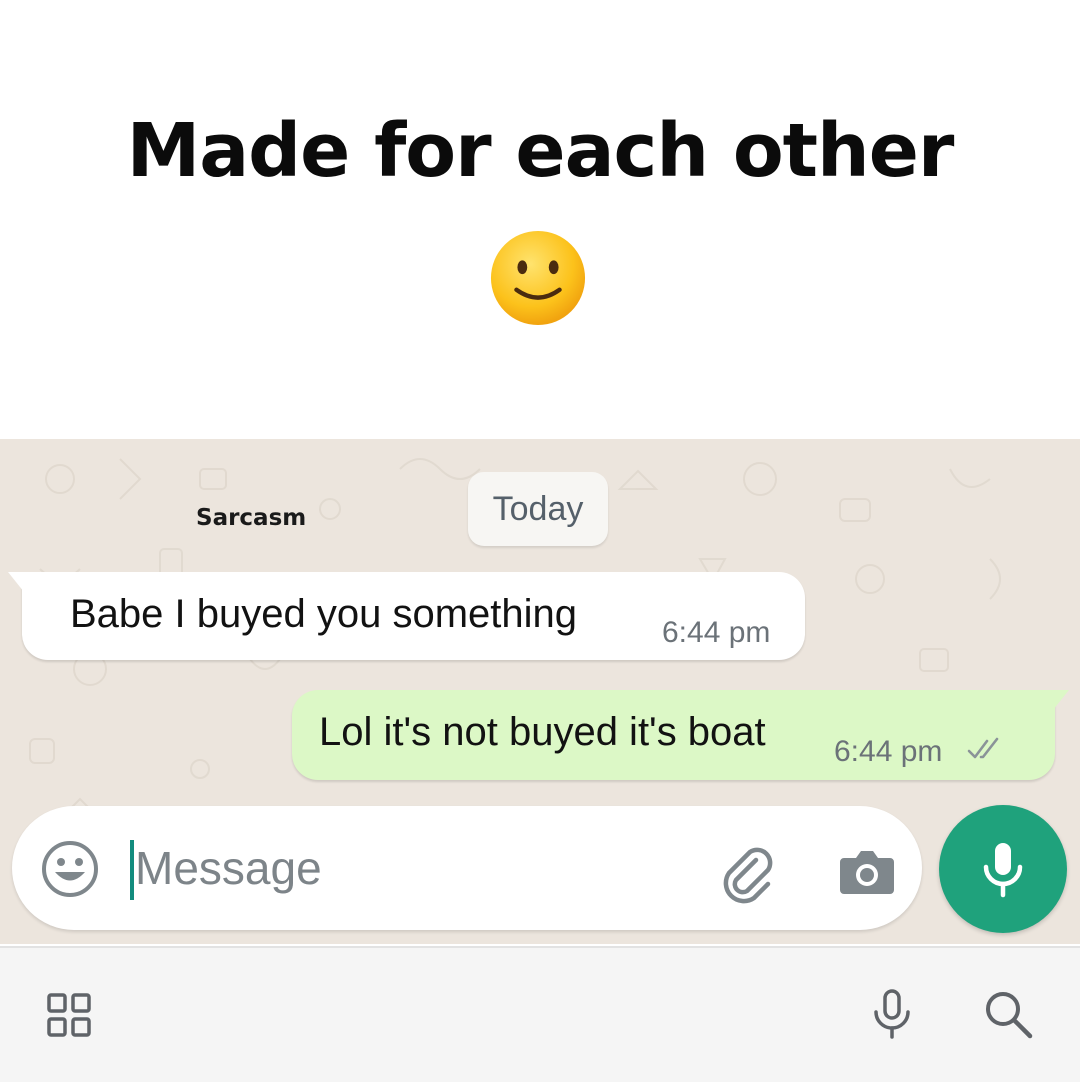 The height and width of the screenshot is (1082, 1080). What do you see at coordinates (70, 869) in the screenshot?
I see `emoji-face-icon` at bounding box center [70, 869].